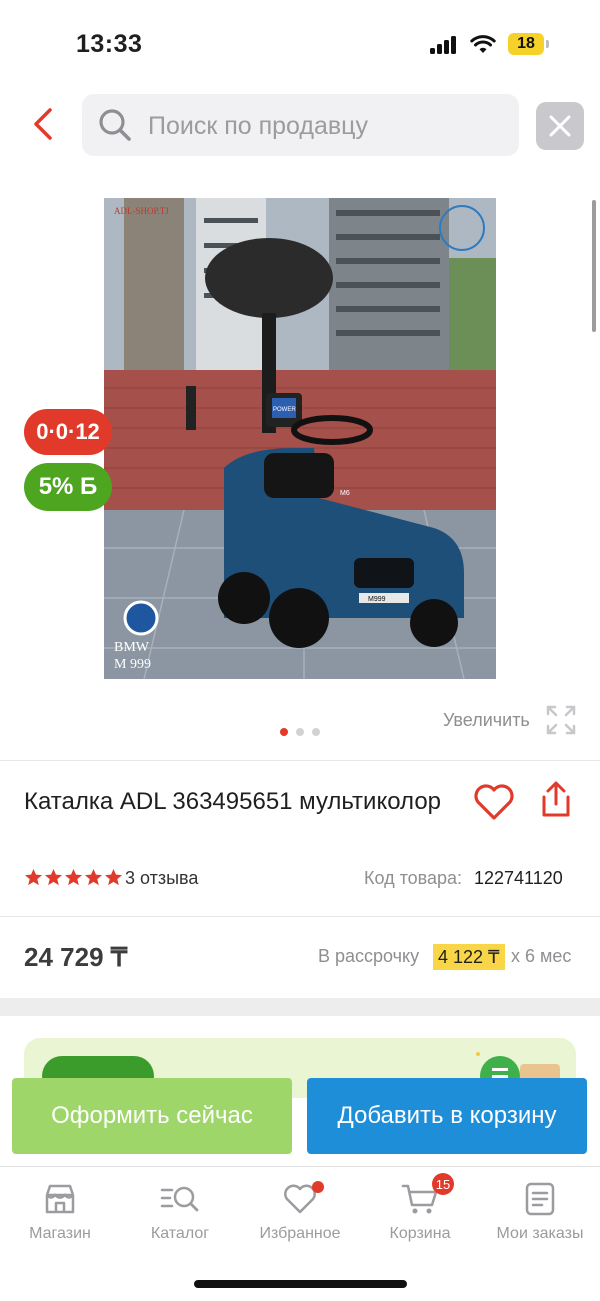 This screenshot has height=1301, width=600. I want to click on battery-indicator: 18, so click(526, 44).